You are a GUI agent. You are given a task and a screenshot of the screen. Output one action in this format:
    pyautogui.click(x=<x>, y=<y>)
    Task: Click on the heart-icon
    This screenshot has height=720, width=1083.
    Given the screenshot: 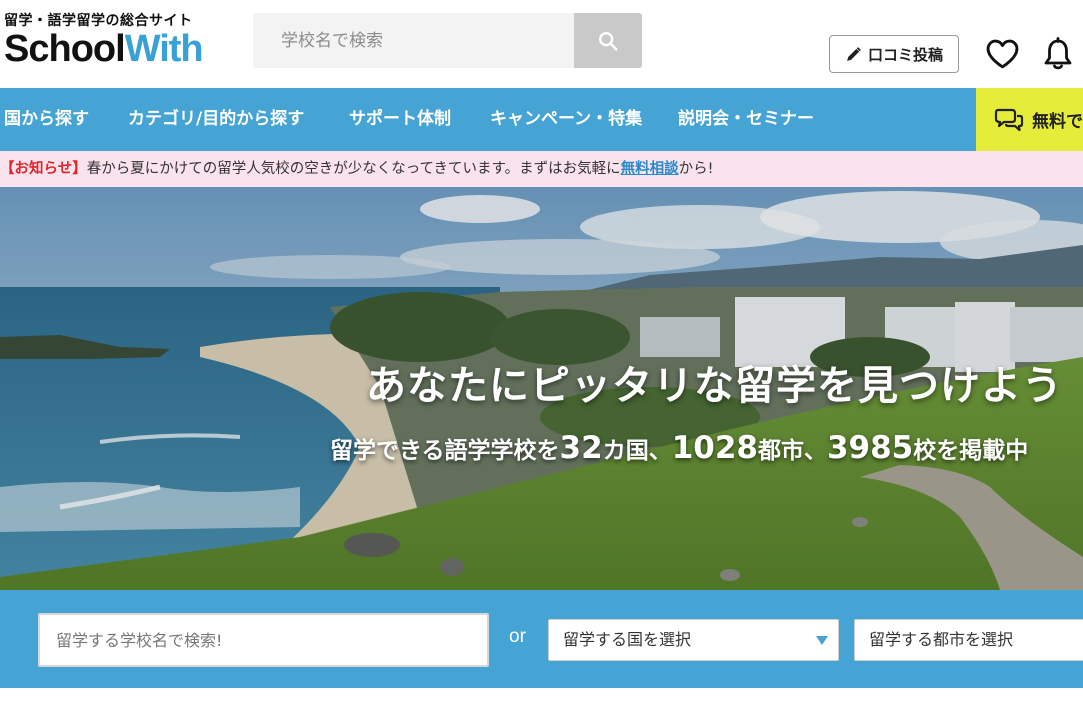 What is the action you would take?
    pyautogui.click(x=1002, y=54)
    